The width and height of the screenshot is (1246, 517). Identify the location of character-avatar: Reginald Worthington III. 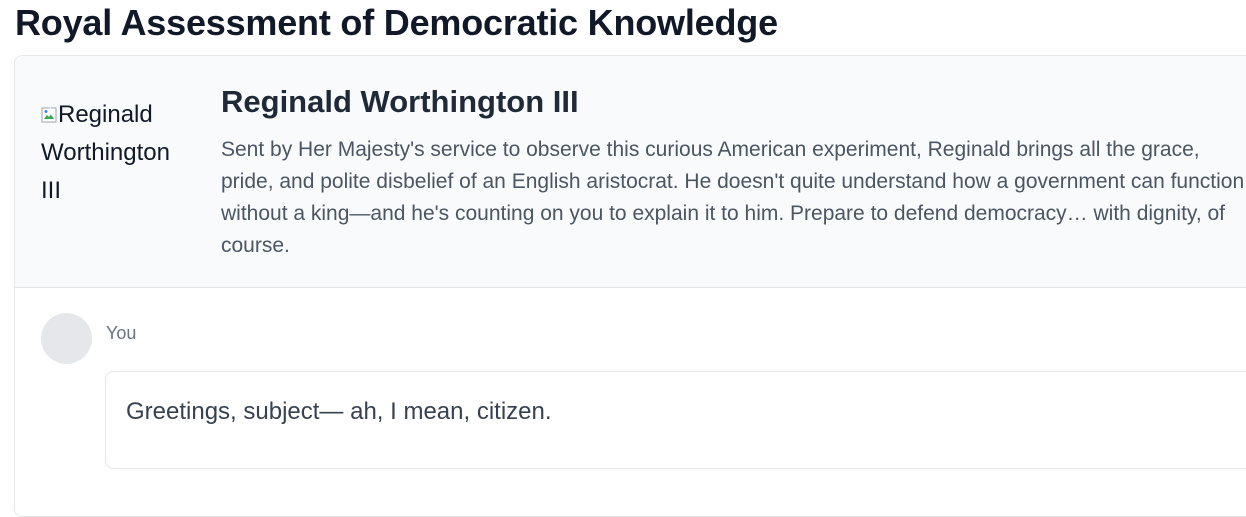
(116, 153).